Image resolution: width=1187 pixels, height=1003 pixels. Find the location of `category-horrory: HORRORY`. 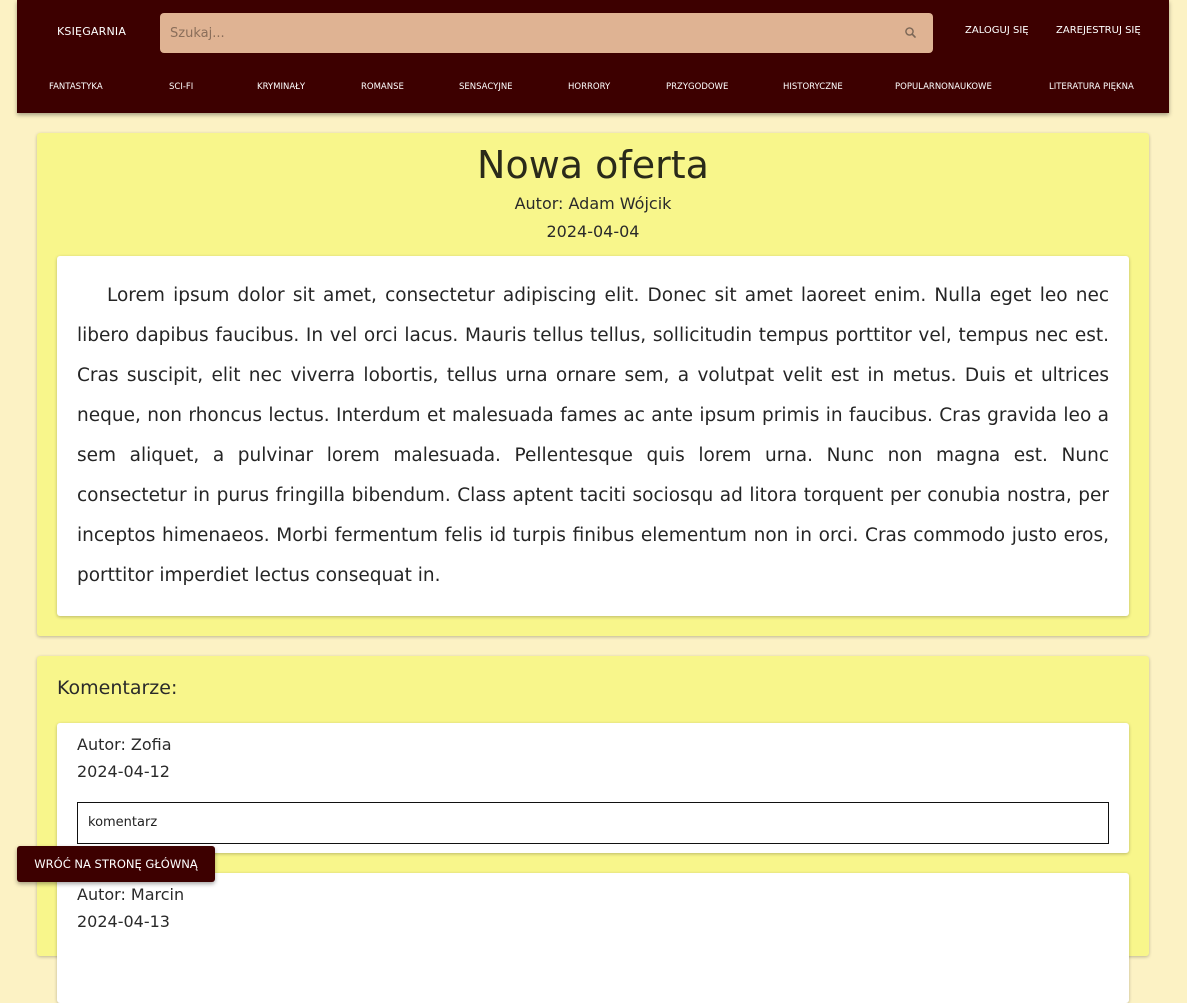

category-horrory: HORRORY is located at coordinates (589, 87).